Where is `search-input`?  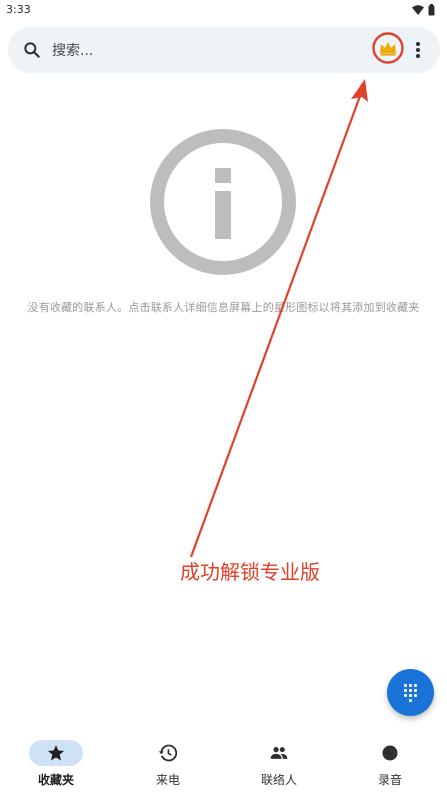 search-input is located at coordinates (202, 51).